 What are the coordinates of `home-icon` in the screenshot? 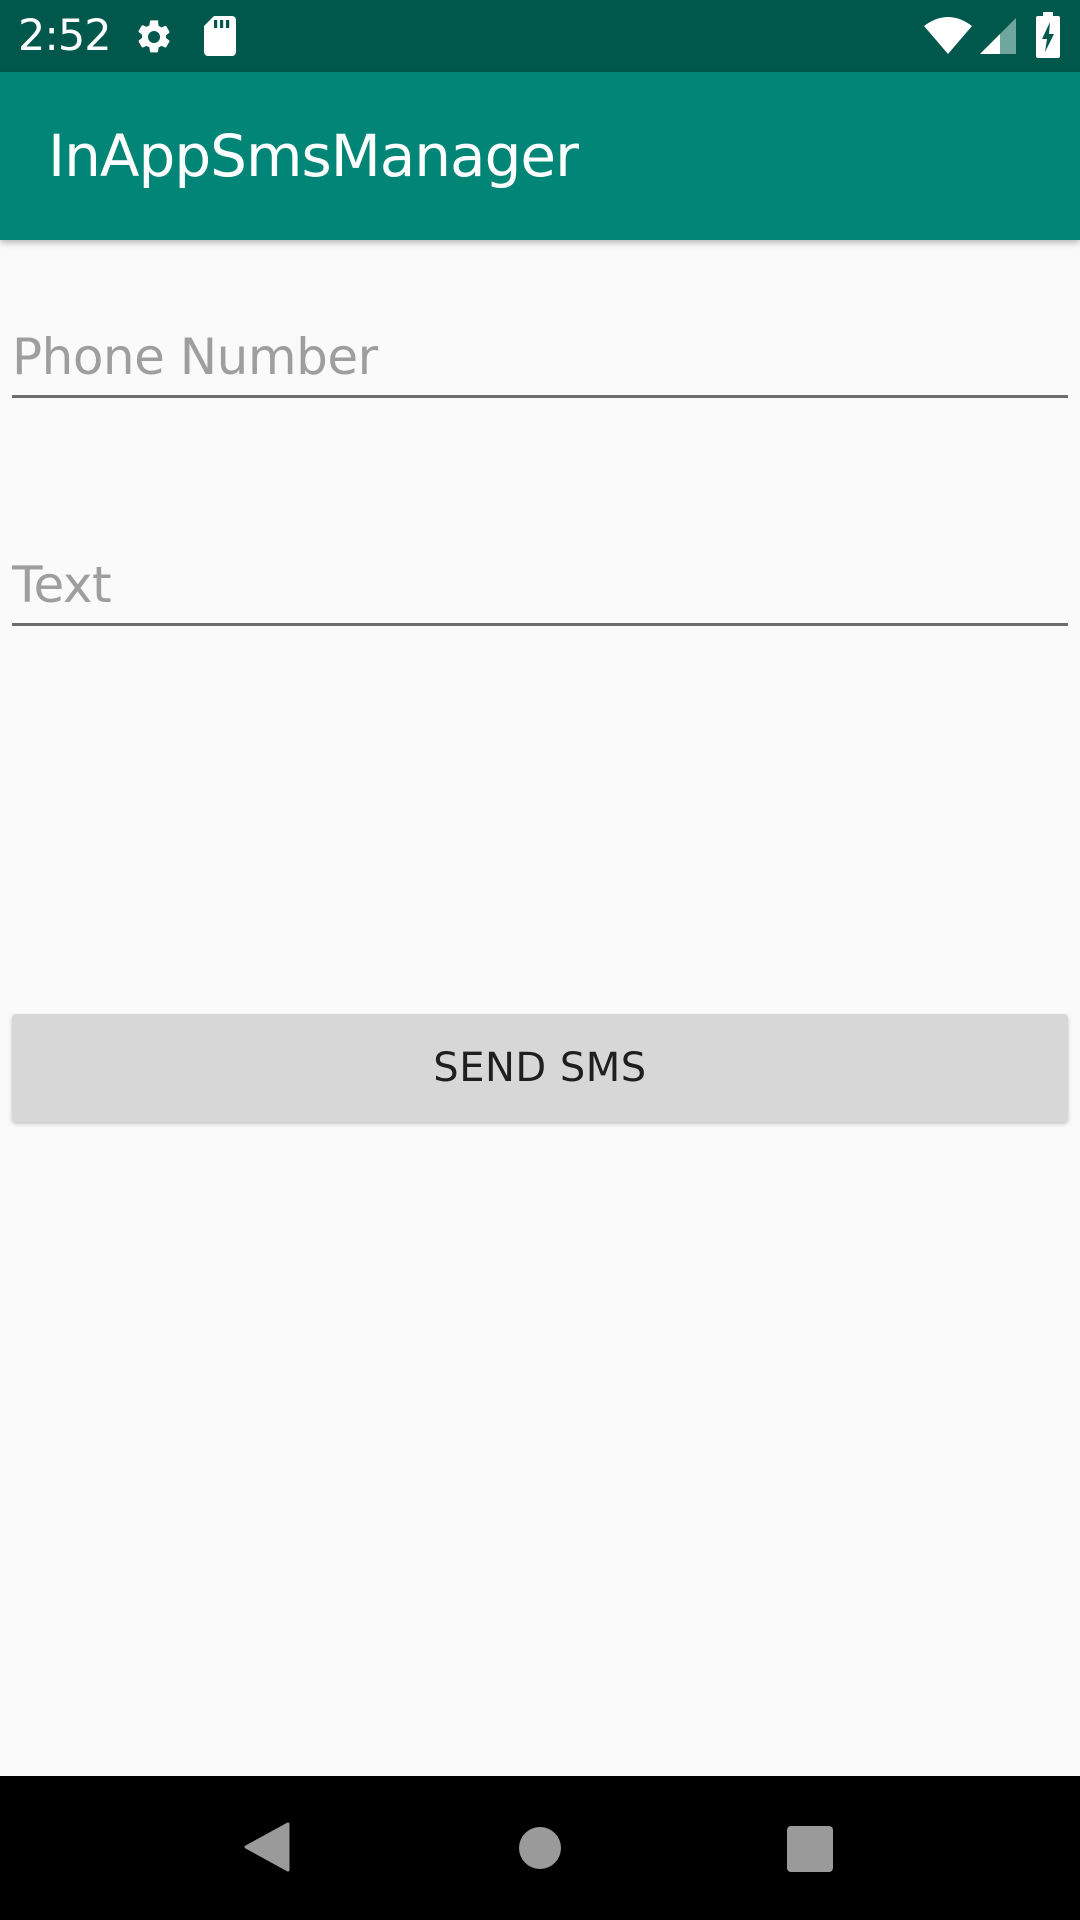 It's located at (540, 1848).